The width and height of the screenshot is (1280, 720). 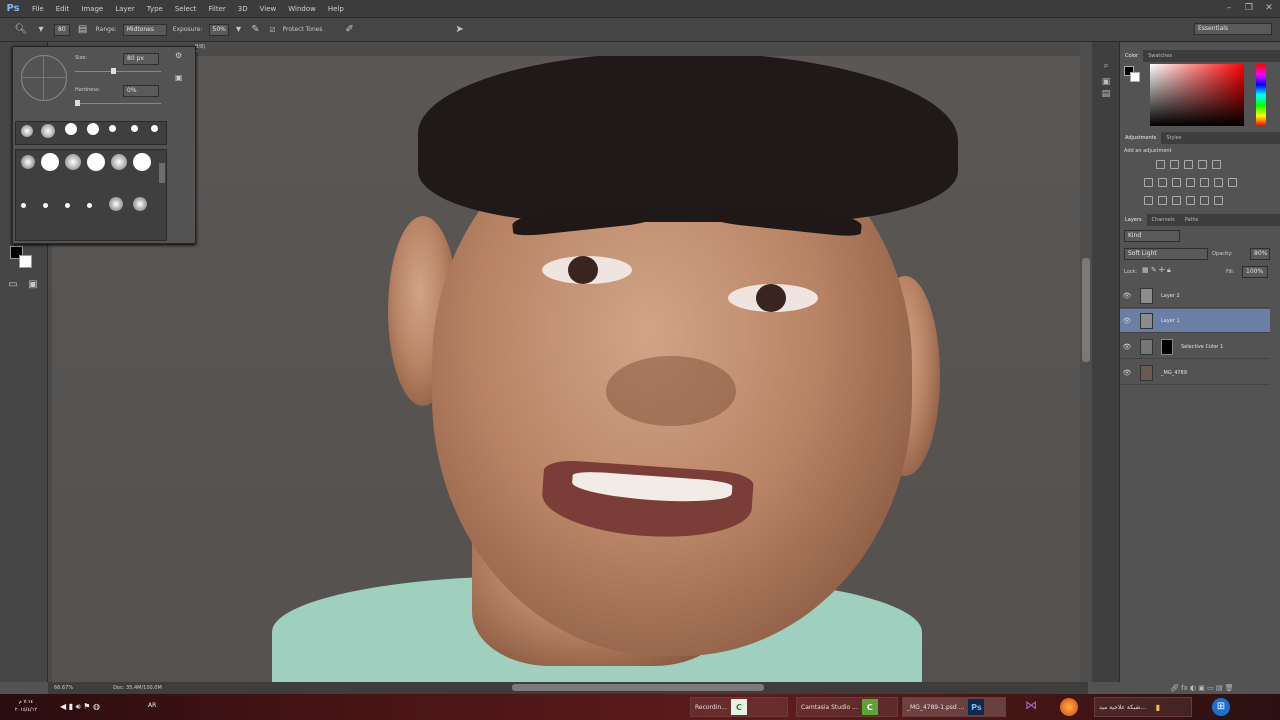 I want to click on tab-styles: Styles, so click(x=1173, y=138).